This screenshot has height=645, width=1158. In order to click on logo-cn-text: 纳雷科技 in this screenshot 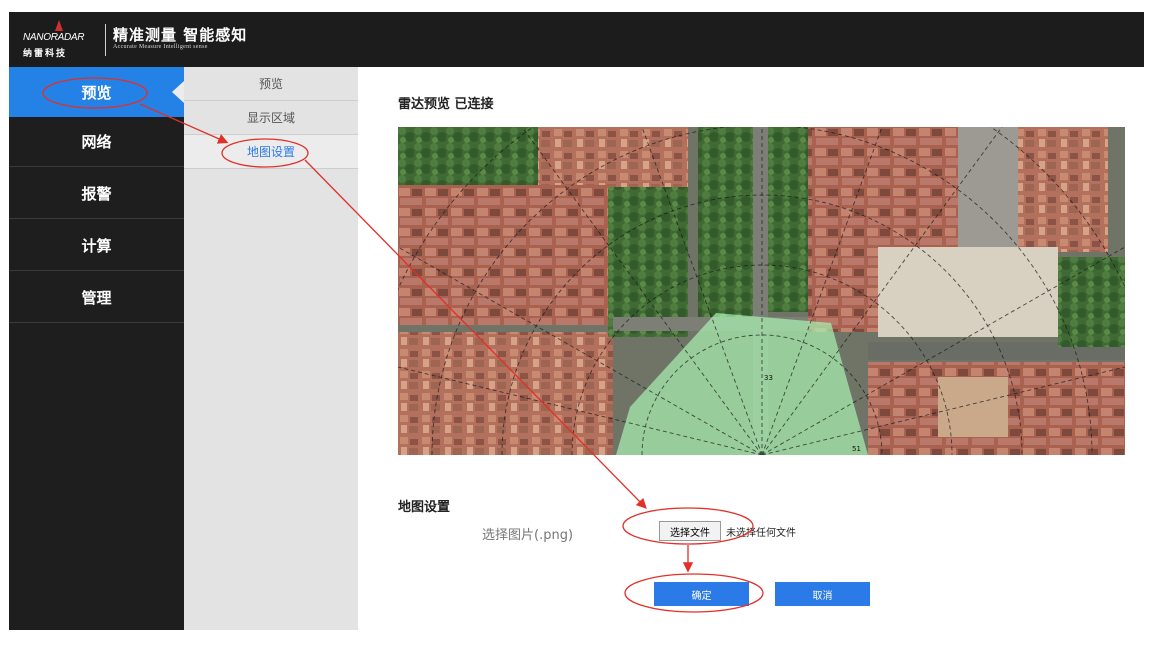, I will do `click(45, 54)`.